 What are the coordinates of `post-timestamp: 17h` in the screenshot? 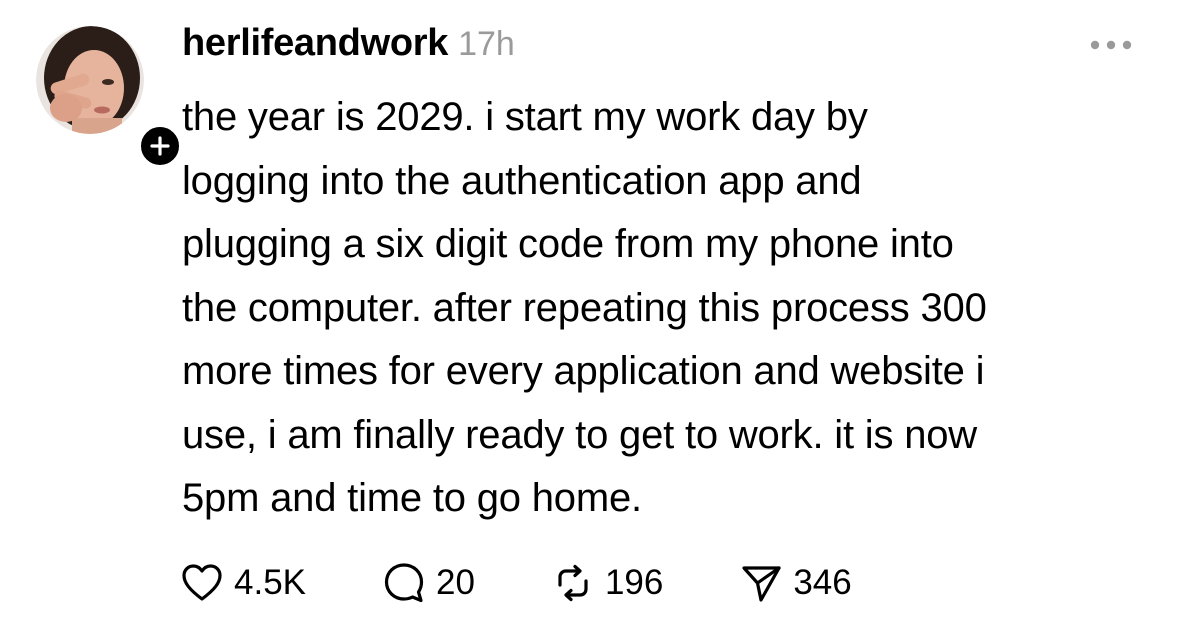 It's located at (486, 44).